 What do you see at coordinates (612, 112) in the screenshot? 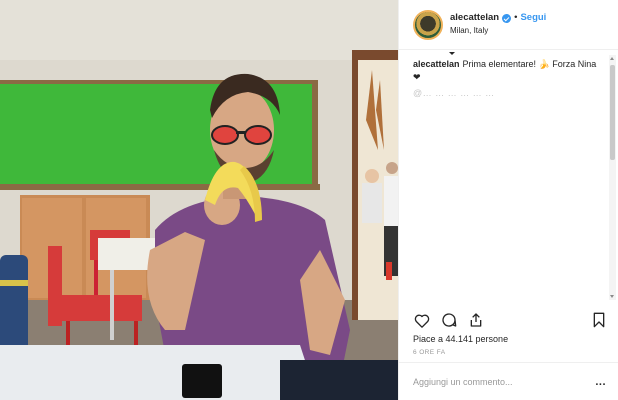
I see `scrollbar-thumb` at bounding box center [612, 112].